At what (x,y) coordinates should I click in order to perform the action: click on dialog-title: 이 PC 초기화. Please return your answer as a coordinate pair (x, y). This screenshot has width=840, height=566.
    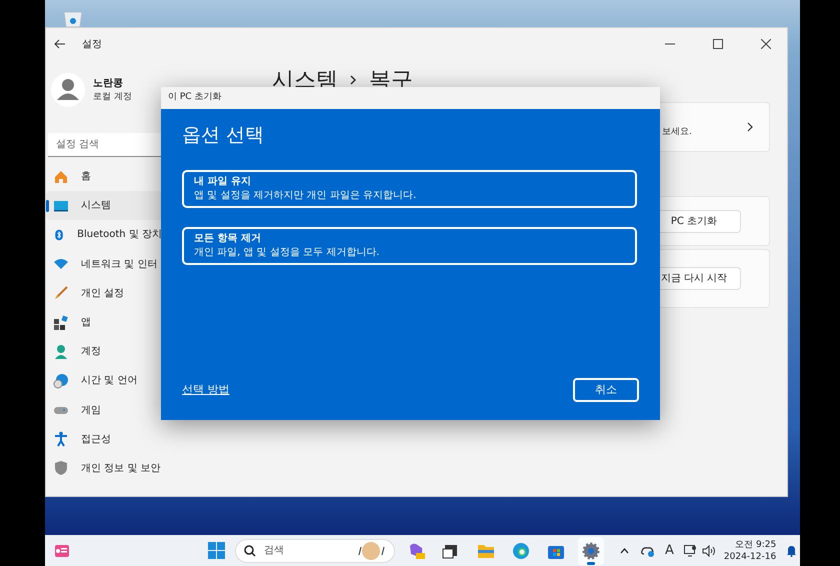
    Looking at the image, I should click on (195, 97).